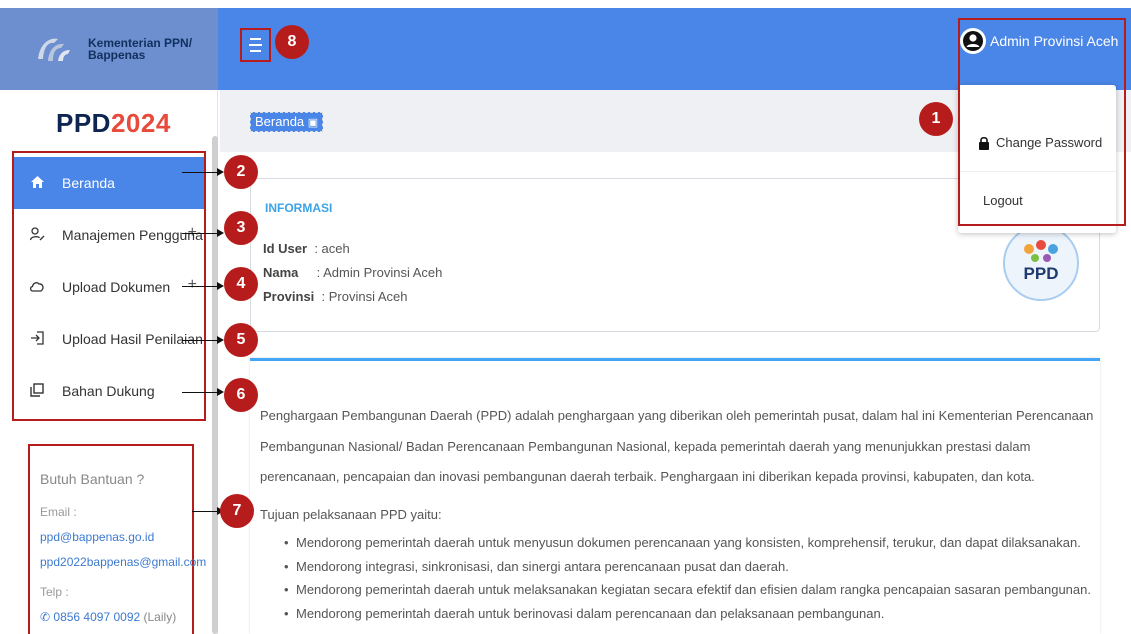 This screenshot has width=1131, height=634. Describe the element at coordinates (54, 49) in the screenshot. I see `bappenas-logo-icon` at that location.